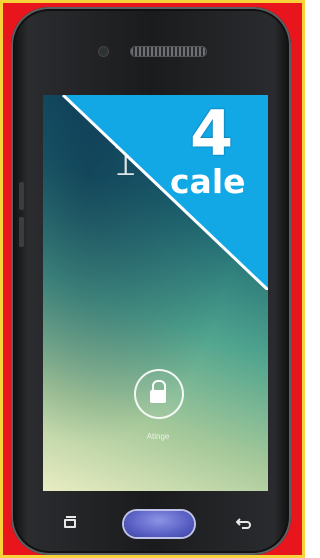  I want to click on home-button, so click(159, 524).